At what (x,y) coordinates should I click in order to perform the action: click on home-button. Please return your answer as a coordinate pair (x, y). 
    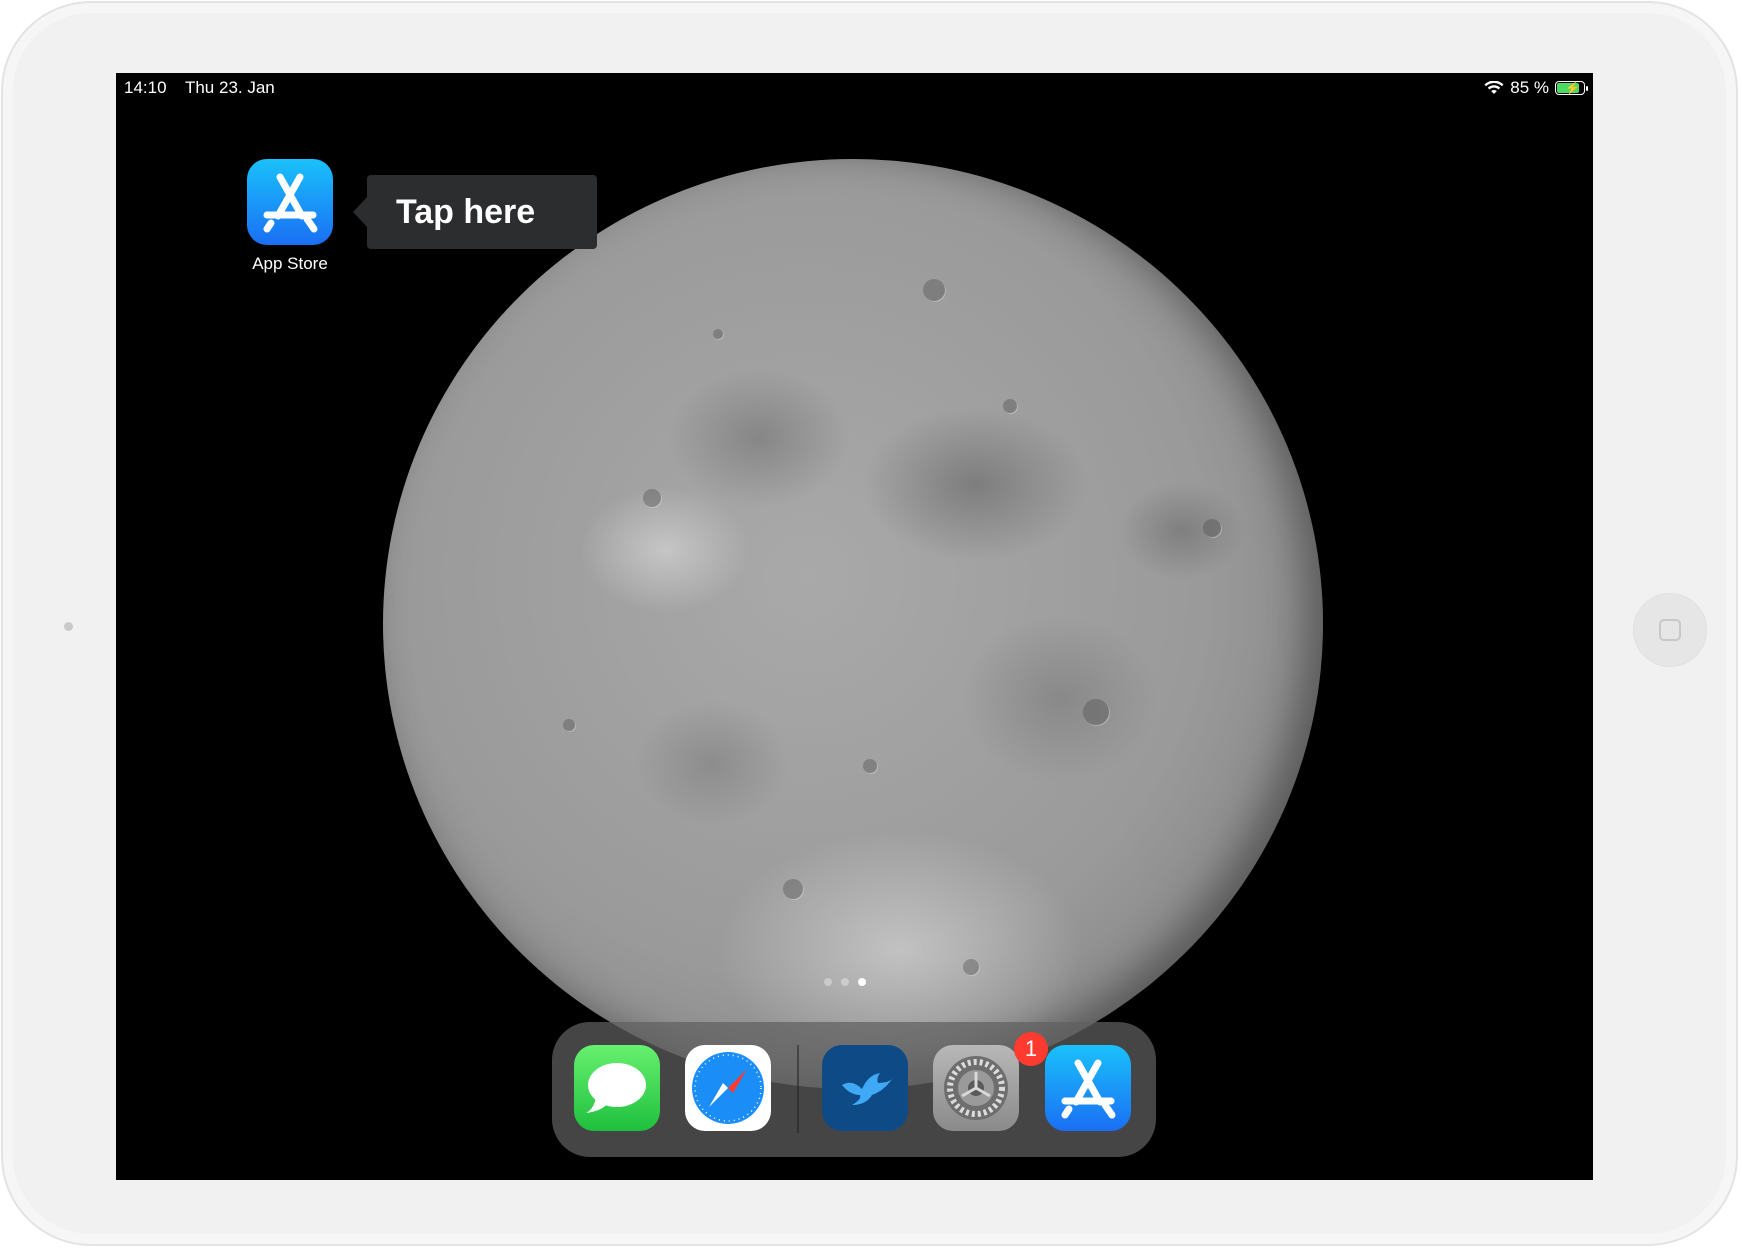
    Looking at the image, I should click on (1670, 630).